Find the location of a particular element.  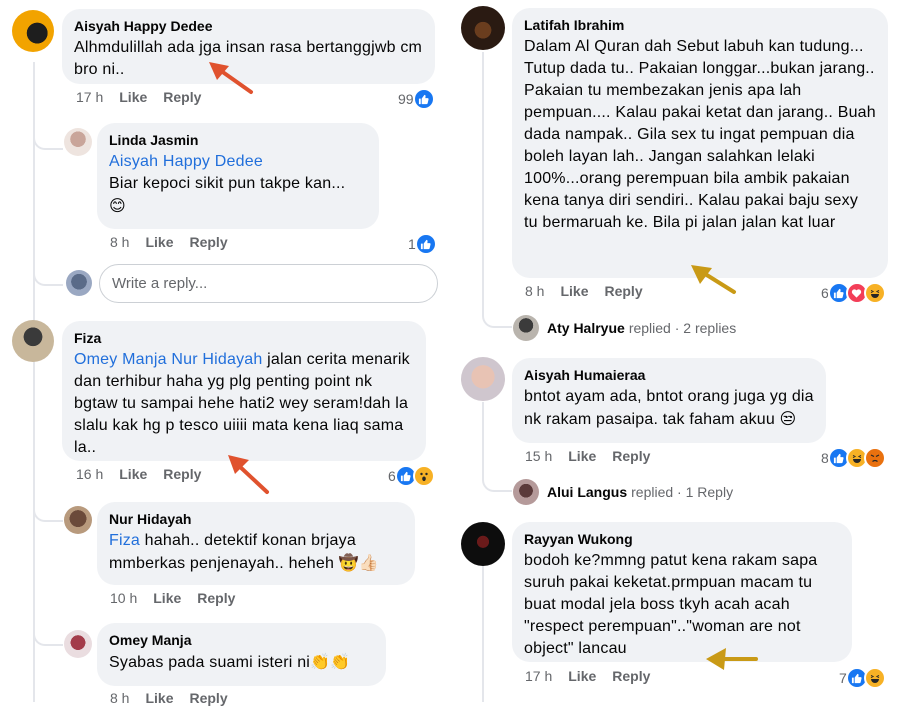

comment-author: Aisyah Humaieraa is located at coordinates (669, 375).